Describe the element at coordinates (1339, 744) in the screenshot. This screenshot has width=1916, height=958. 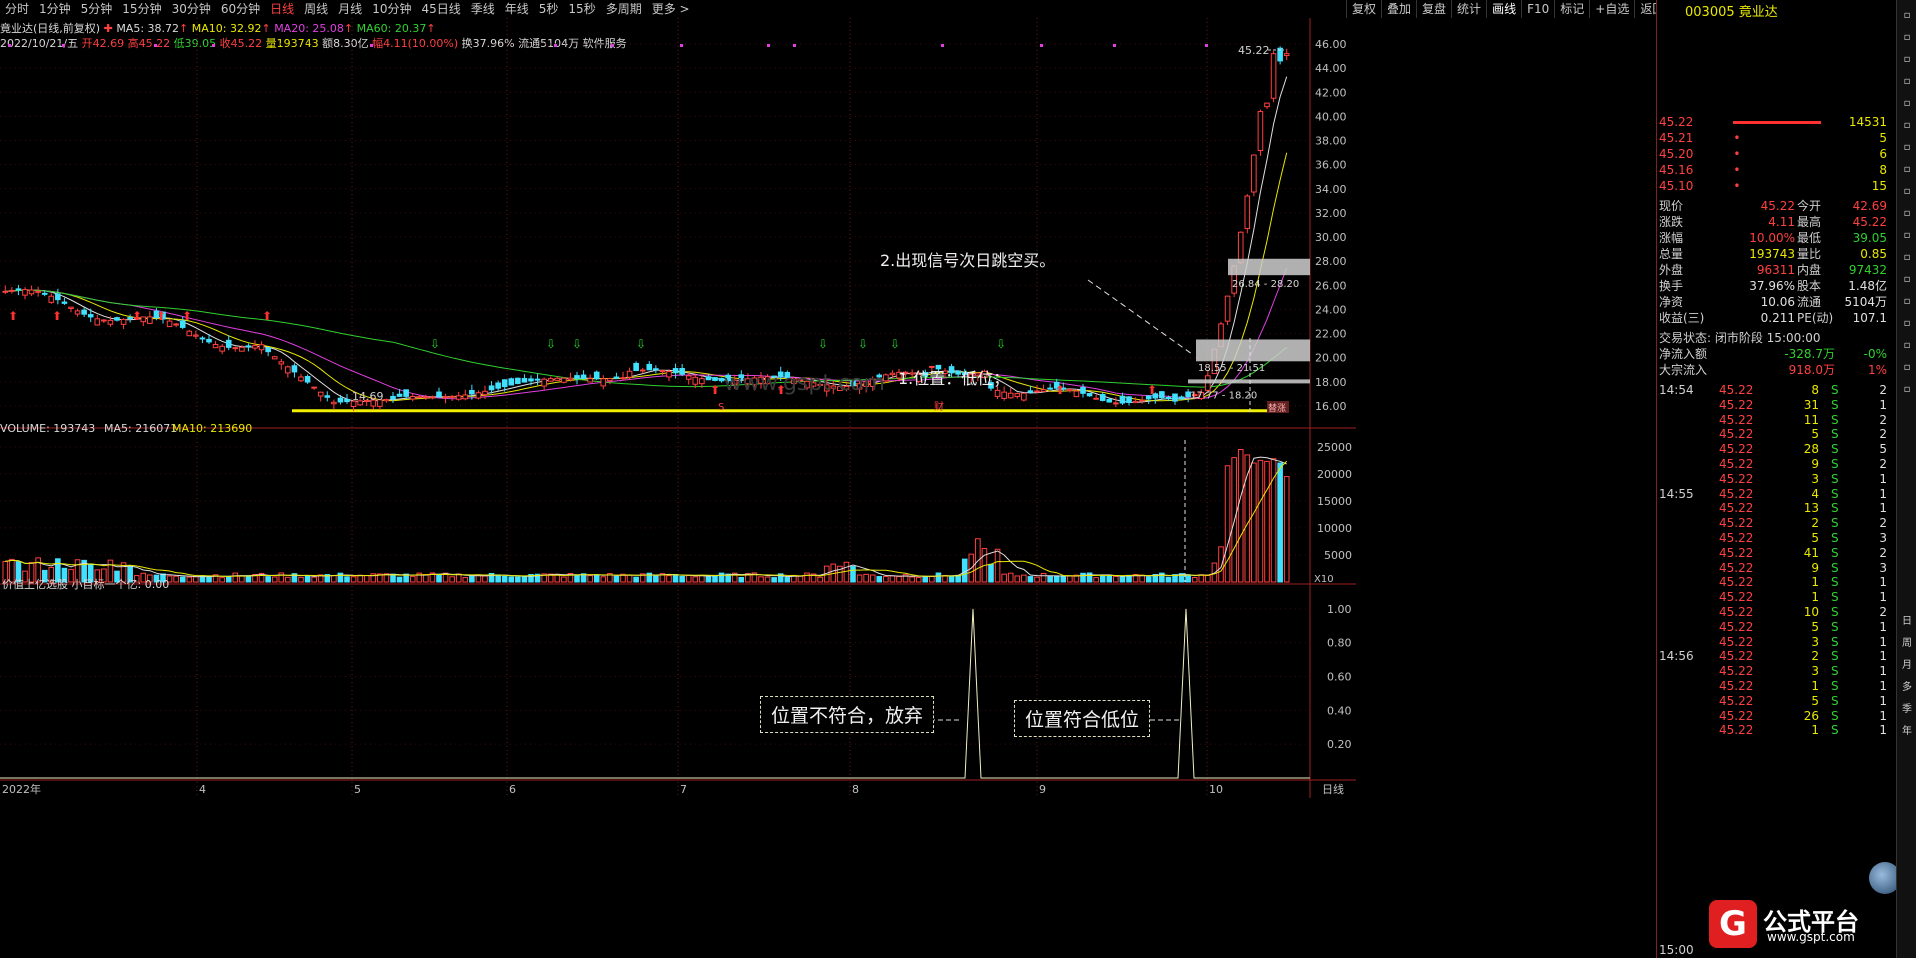
I see `indicator-tick-label: 0.20` at that location.